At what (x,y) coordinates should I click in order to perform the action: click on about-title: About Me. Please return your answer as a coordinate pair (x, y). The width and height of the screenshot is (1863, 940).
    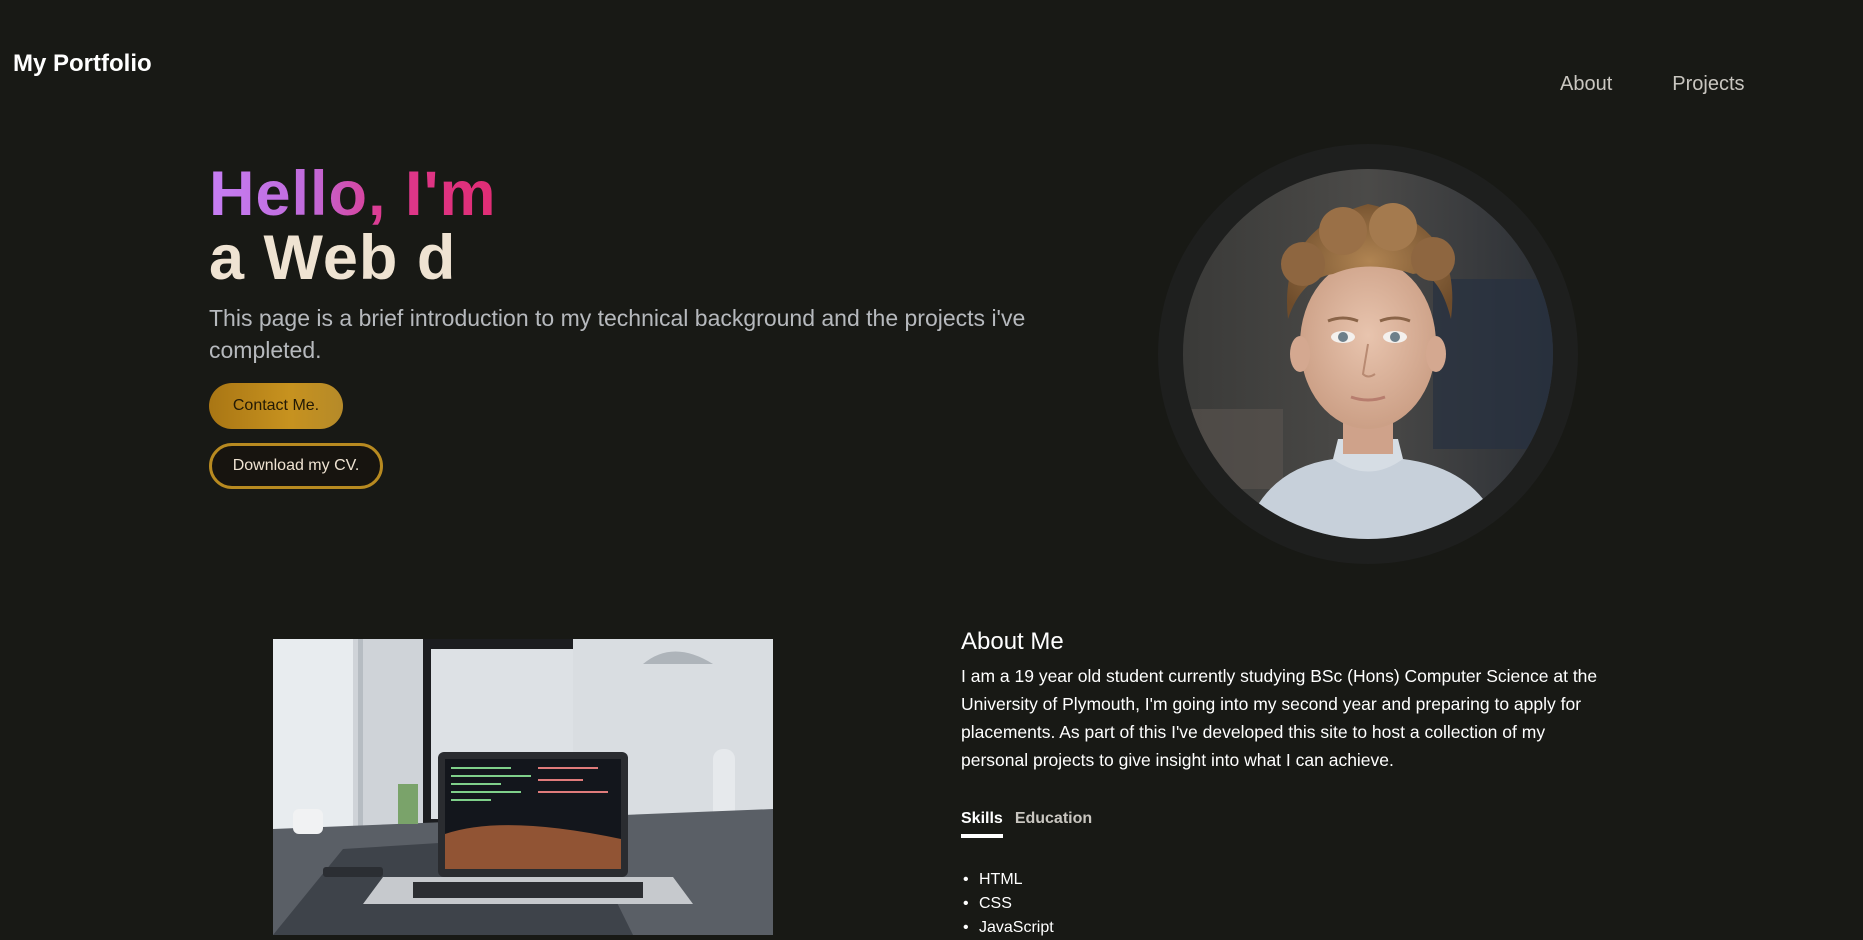
    Looking at the image, I should click on (1012, 641).